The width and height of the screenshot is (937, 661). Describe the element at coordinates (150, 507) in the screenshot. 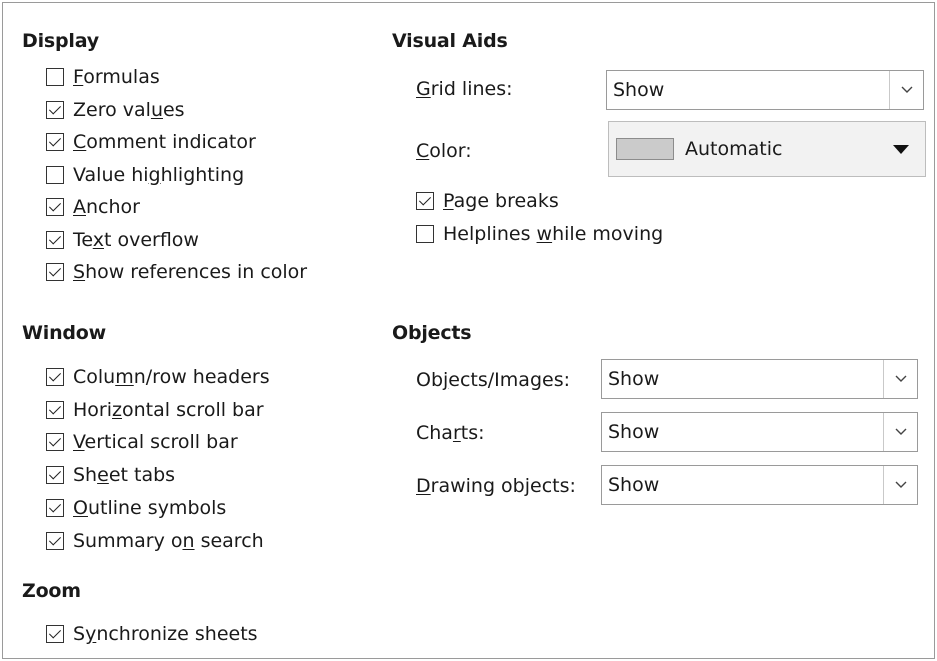

I see `checkbox-label: Outline symbols` at that location.